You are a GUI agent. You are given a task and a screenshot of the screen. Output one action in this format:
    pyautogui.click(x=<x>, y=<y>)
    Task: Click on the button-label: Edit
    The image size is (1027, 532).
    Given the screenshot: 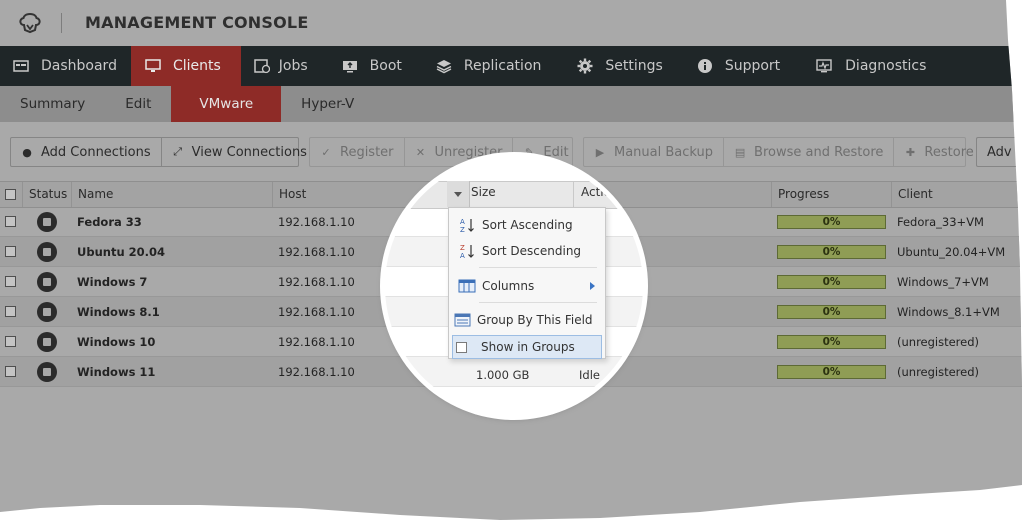 What is the action you would take?
    pyautogui.click(x=556, y=152)
    